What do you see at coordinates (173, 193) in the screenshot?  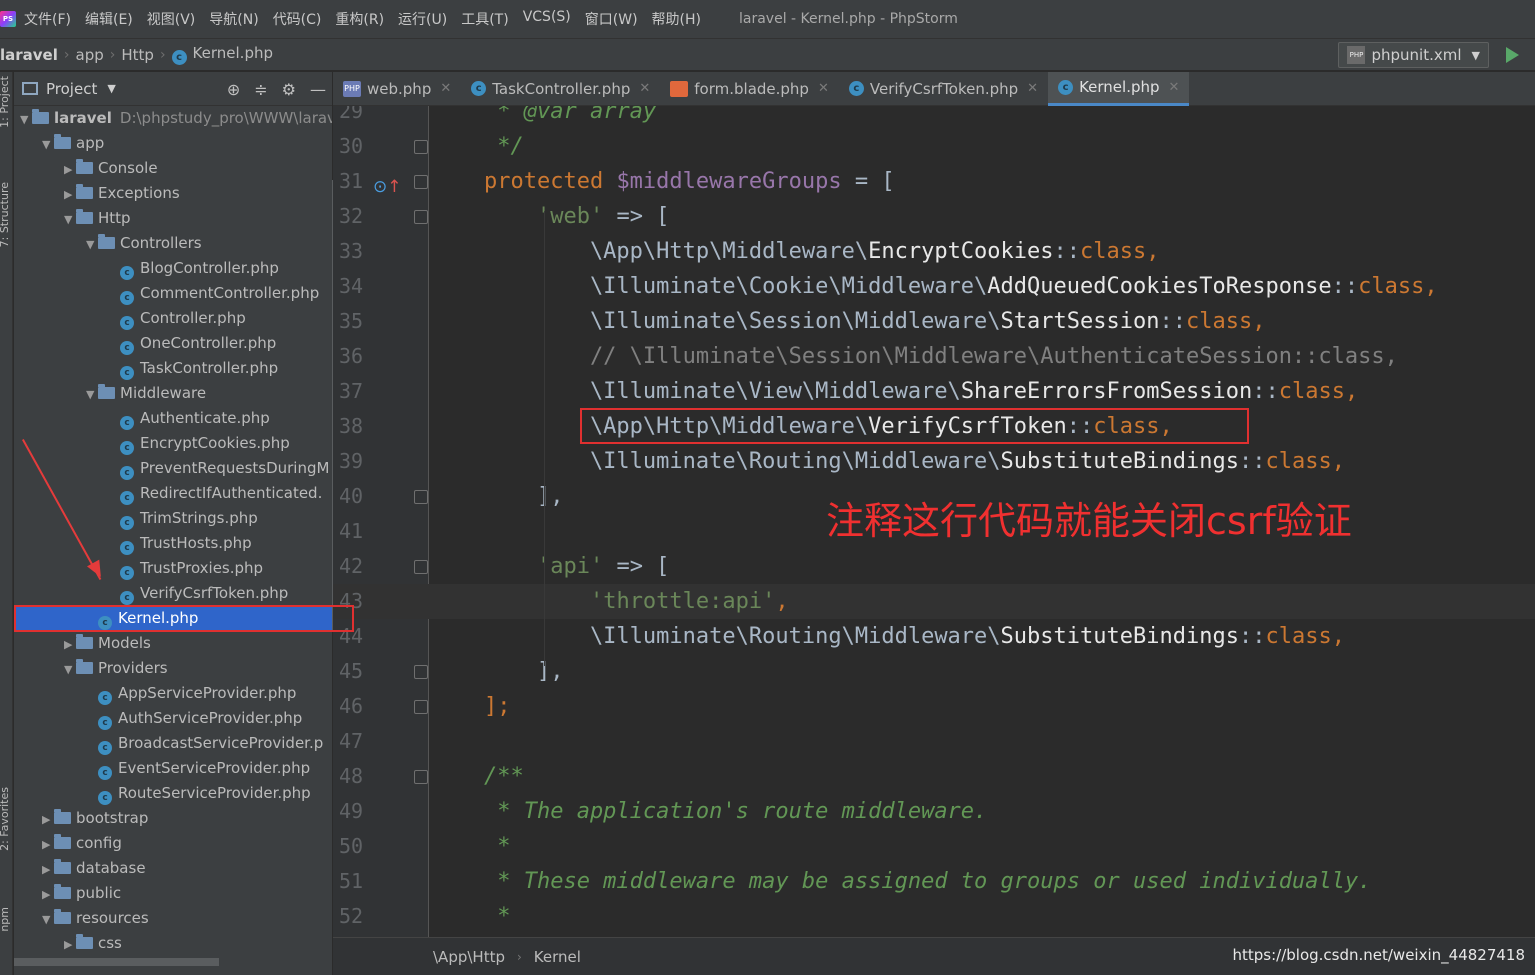 I see `tree-folder: ▶ Exceptions` at bounding box center [173, 193].